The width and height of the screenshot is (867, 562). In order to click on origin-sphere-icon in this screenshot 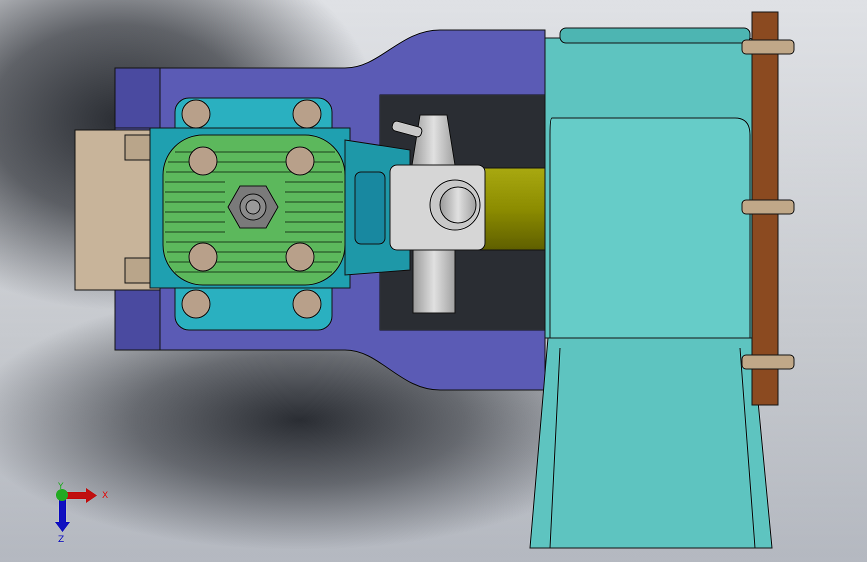, I will do `click(62, 495)`.